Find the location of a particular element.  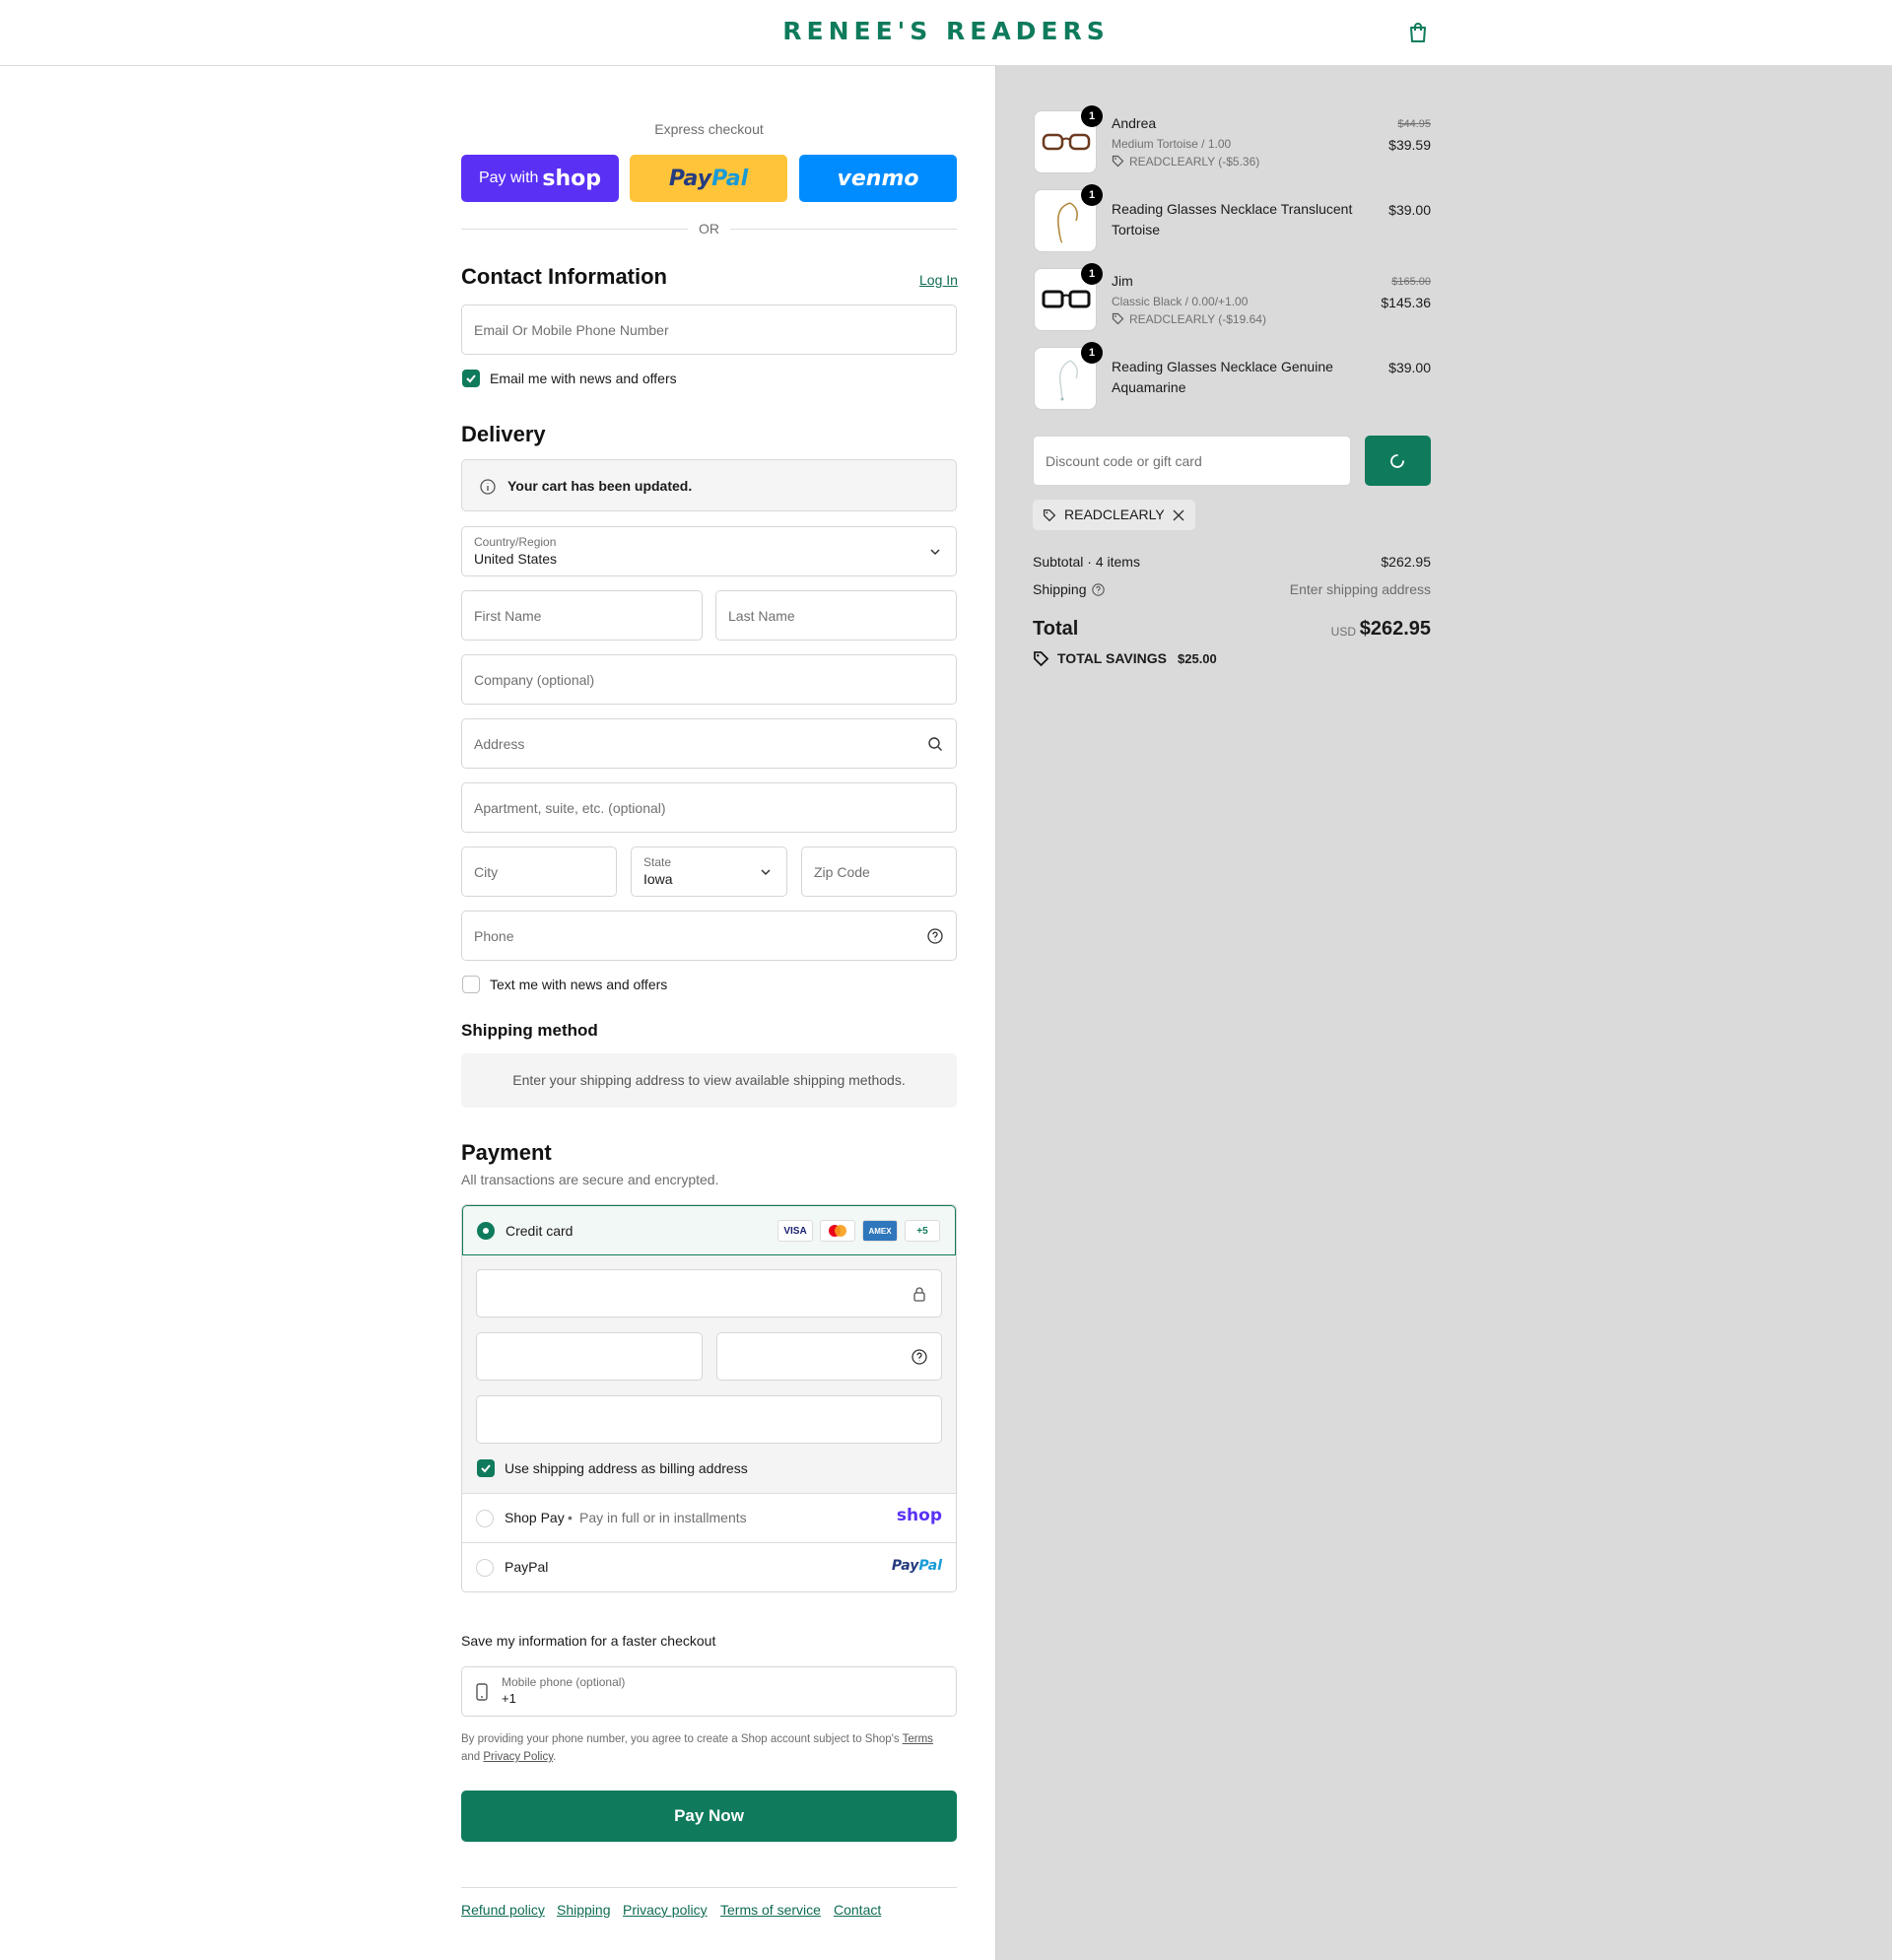

item-name-line-1: Reading Glasses Necklace Genuine is located at coordinates (1222, 367).